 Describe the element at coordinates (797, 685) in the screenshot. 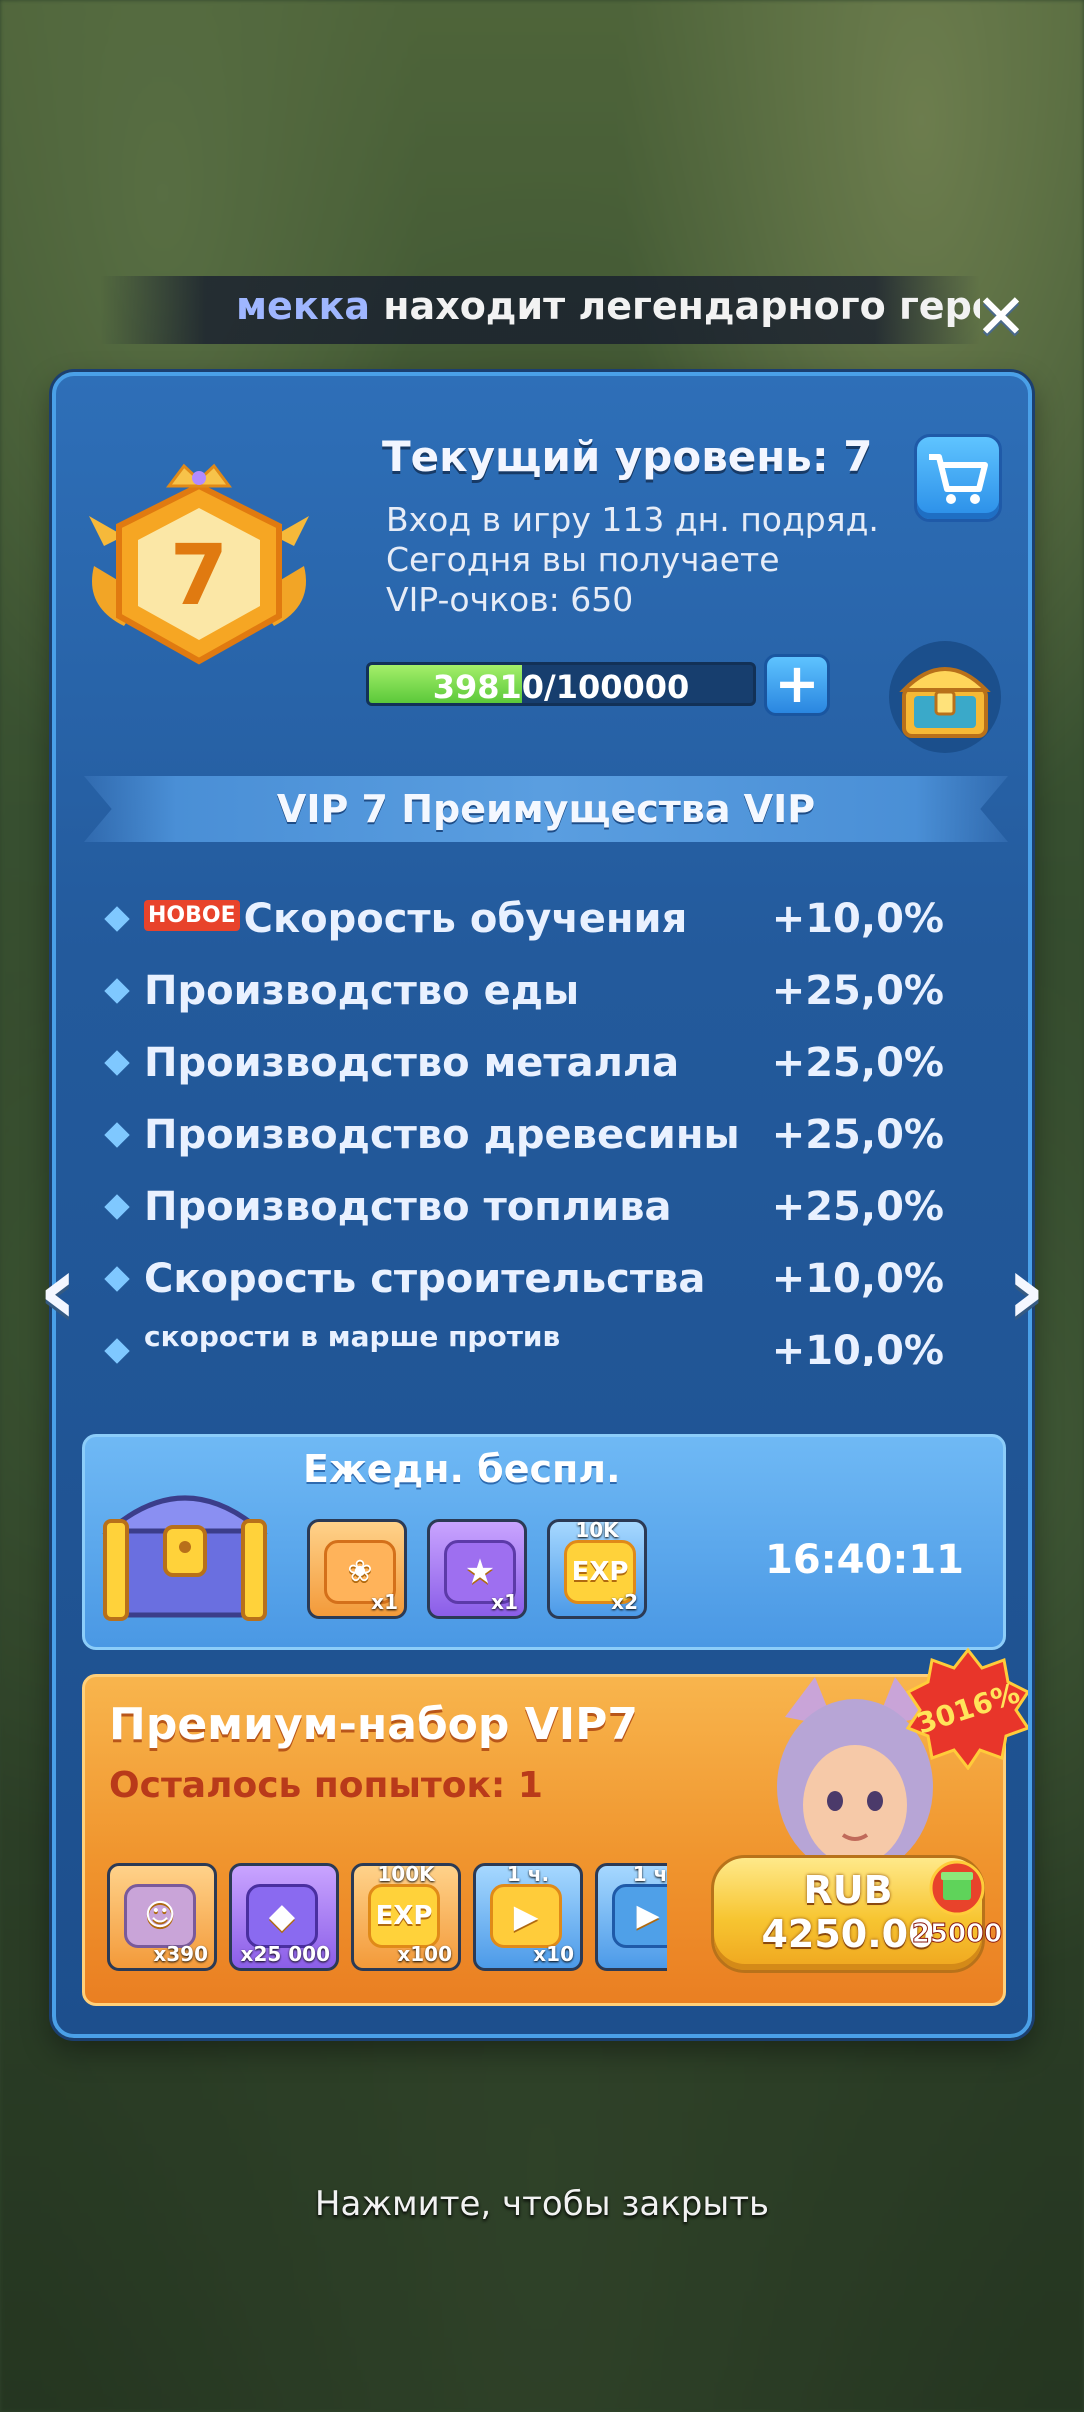

I see `add-vip-points-button: +` at that location.